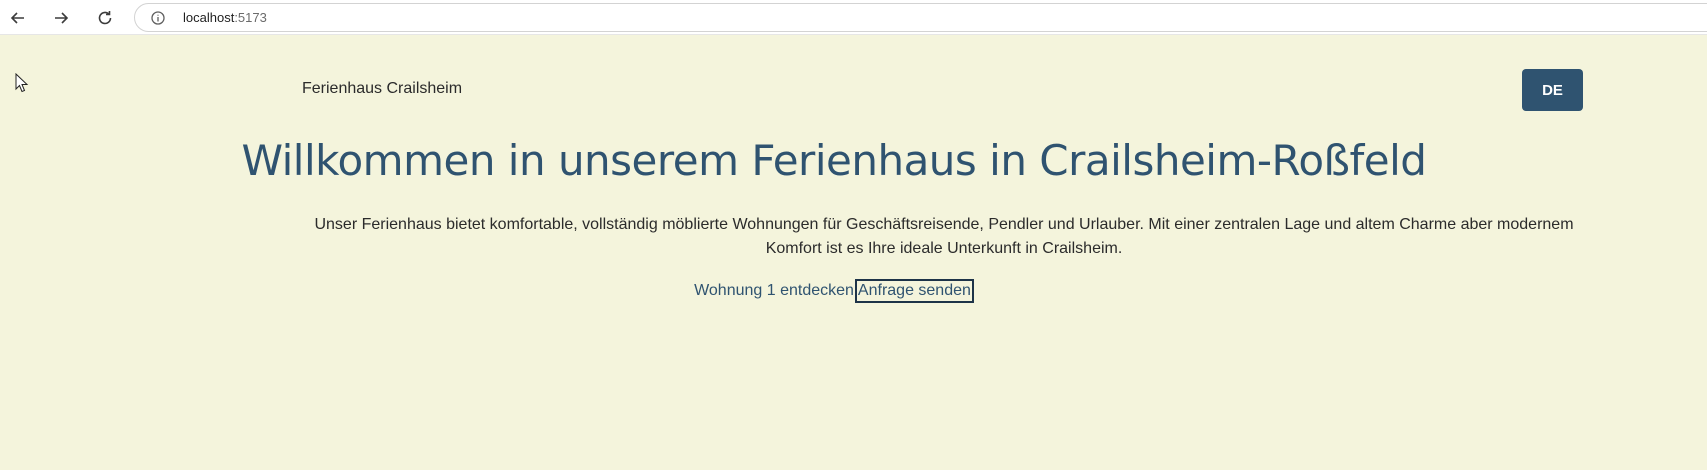  I want to click on forward-button, so click(61, 18).